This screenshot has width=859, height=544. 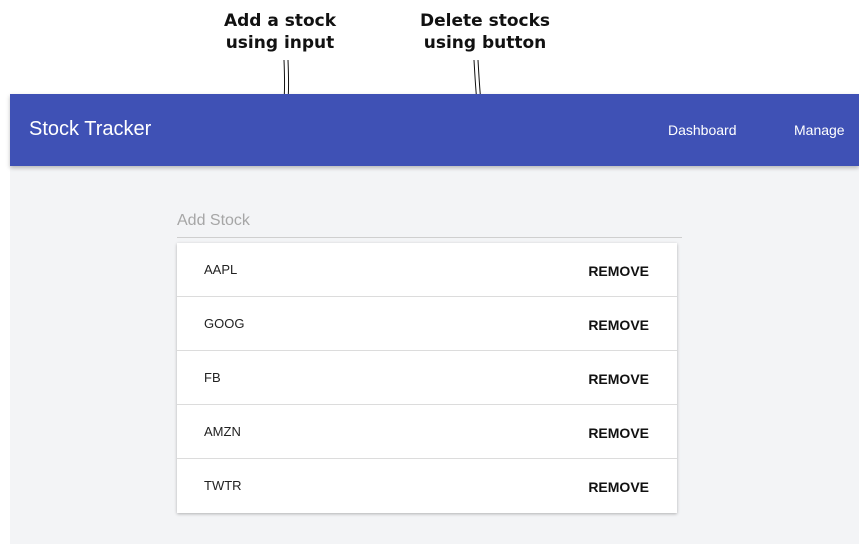 What do you see at coordinates (434, 130) in the screenshot?
I see `top-toolbar: Stock Tracker Dashboard Manage` at bounding box center [434, 130].